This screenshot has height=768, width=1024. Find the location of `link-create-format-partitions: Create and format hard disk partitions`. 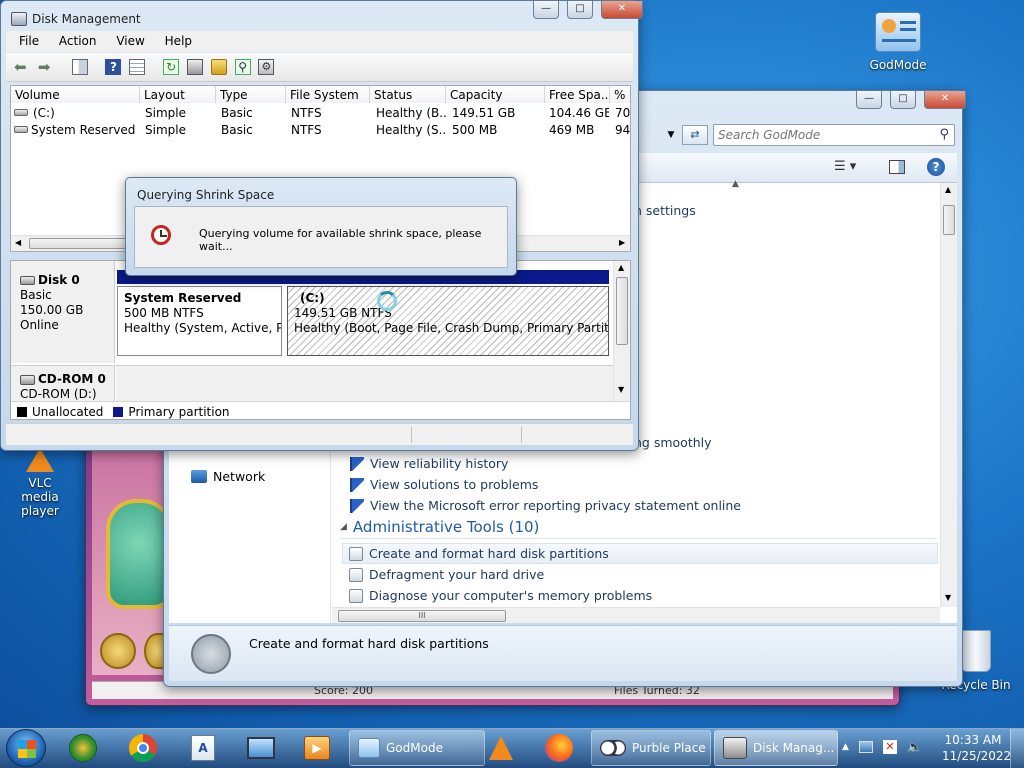

link-create-format-partitions: Create and format hard disk partitions is located at coordinates (640, 553).